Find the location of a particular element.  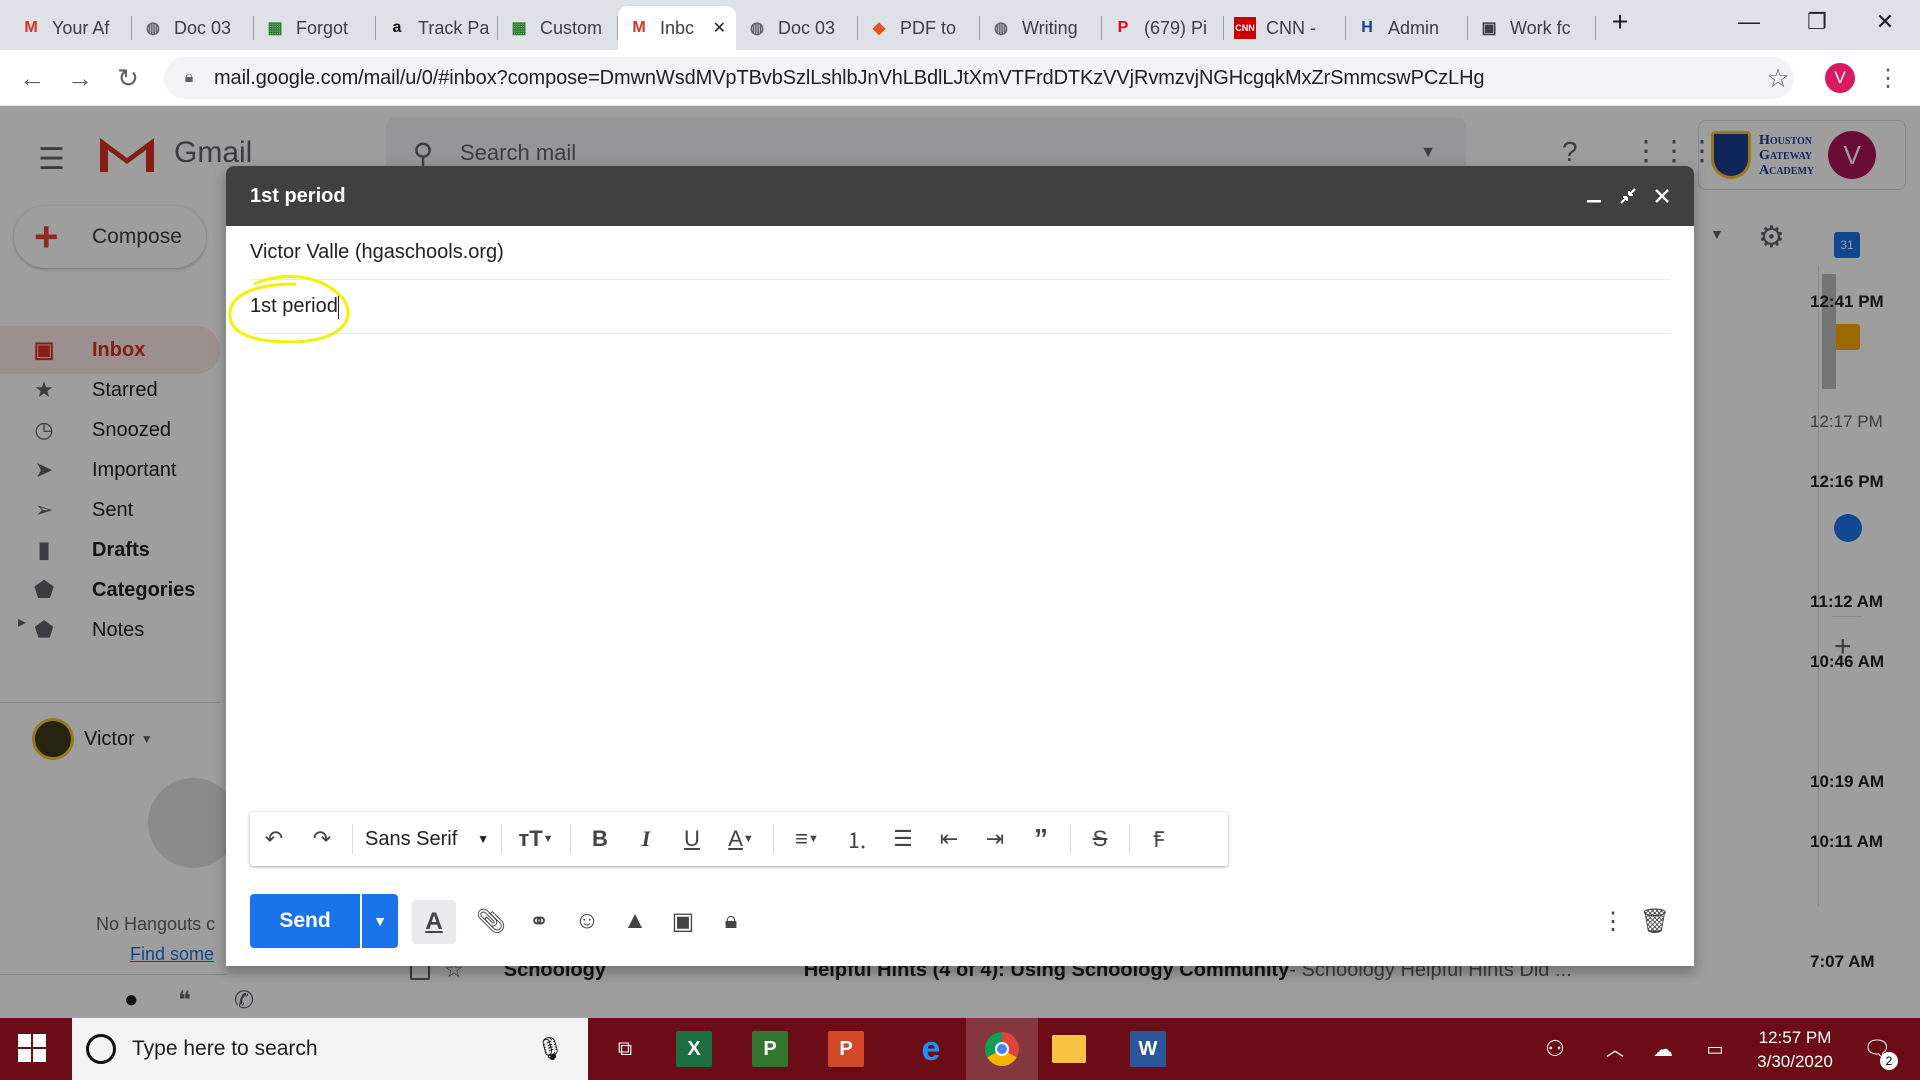

globe-icon: ◍ is located at coordinates (153, 28).